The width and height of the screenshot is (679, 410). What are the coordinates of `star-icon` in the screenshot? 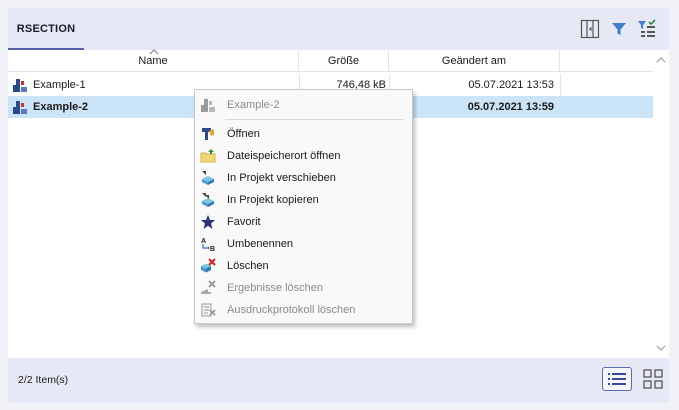 It's located at (208, 222).